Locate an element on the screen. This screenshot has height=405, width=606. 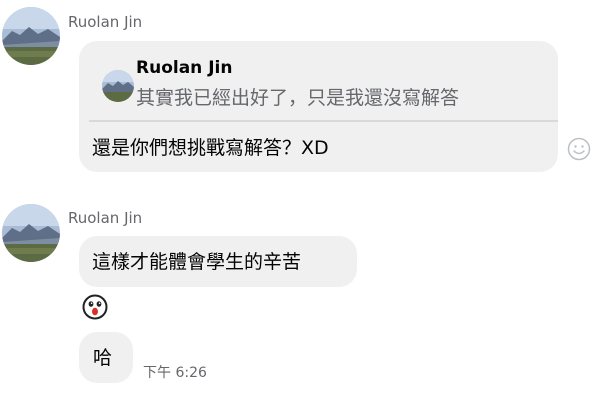
smiley-icon is located at coordinates (579, 149).